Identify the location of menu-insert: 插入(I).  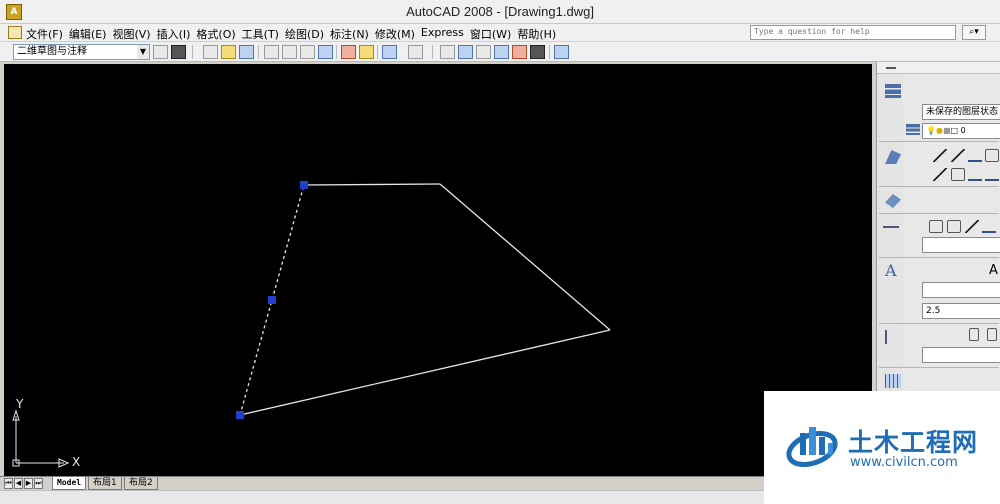
(177, 34).